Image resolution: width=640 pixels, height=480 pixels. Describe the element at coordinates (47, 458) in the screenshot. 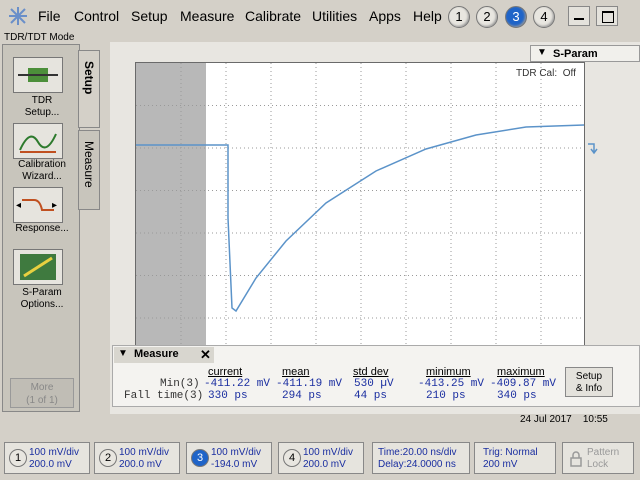

I see `channel-1-scale: 1 100 mV/div 200.0 mV` at that location.